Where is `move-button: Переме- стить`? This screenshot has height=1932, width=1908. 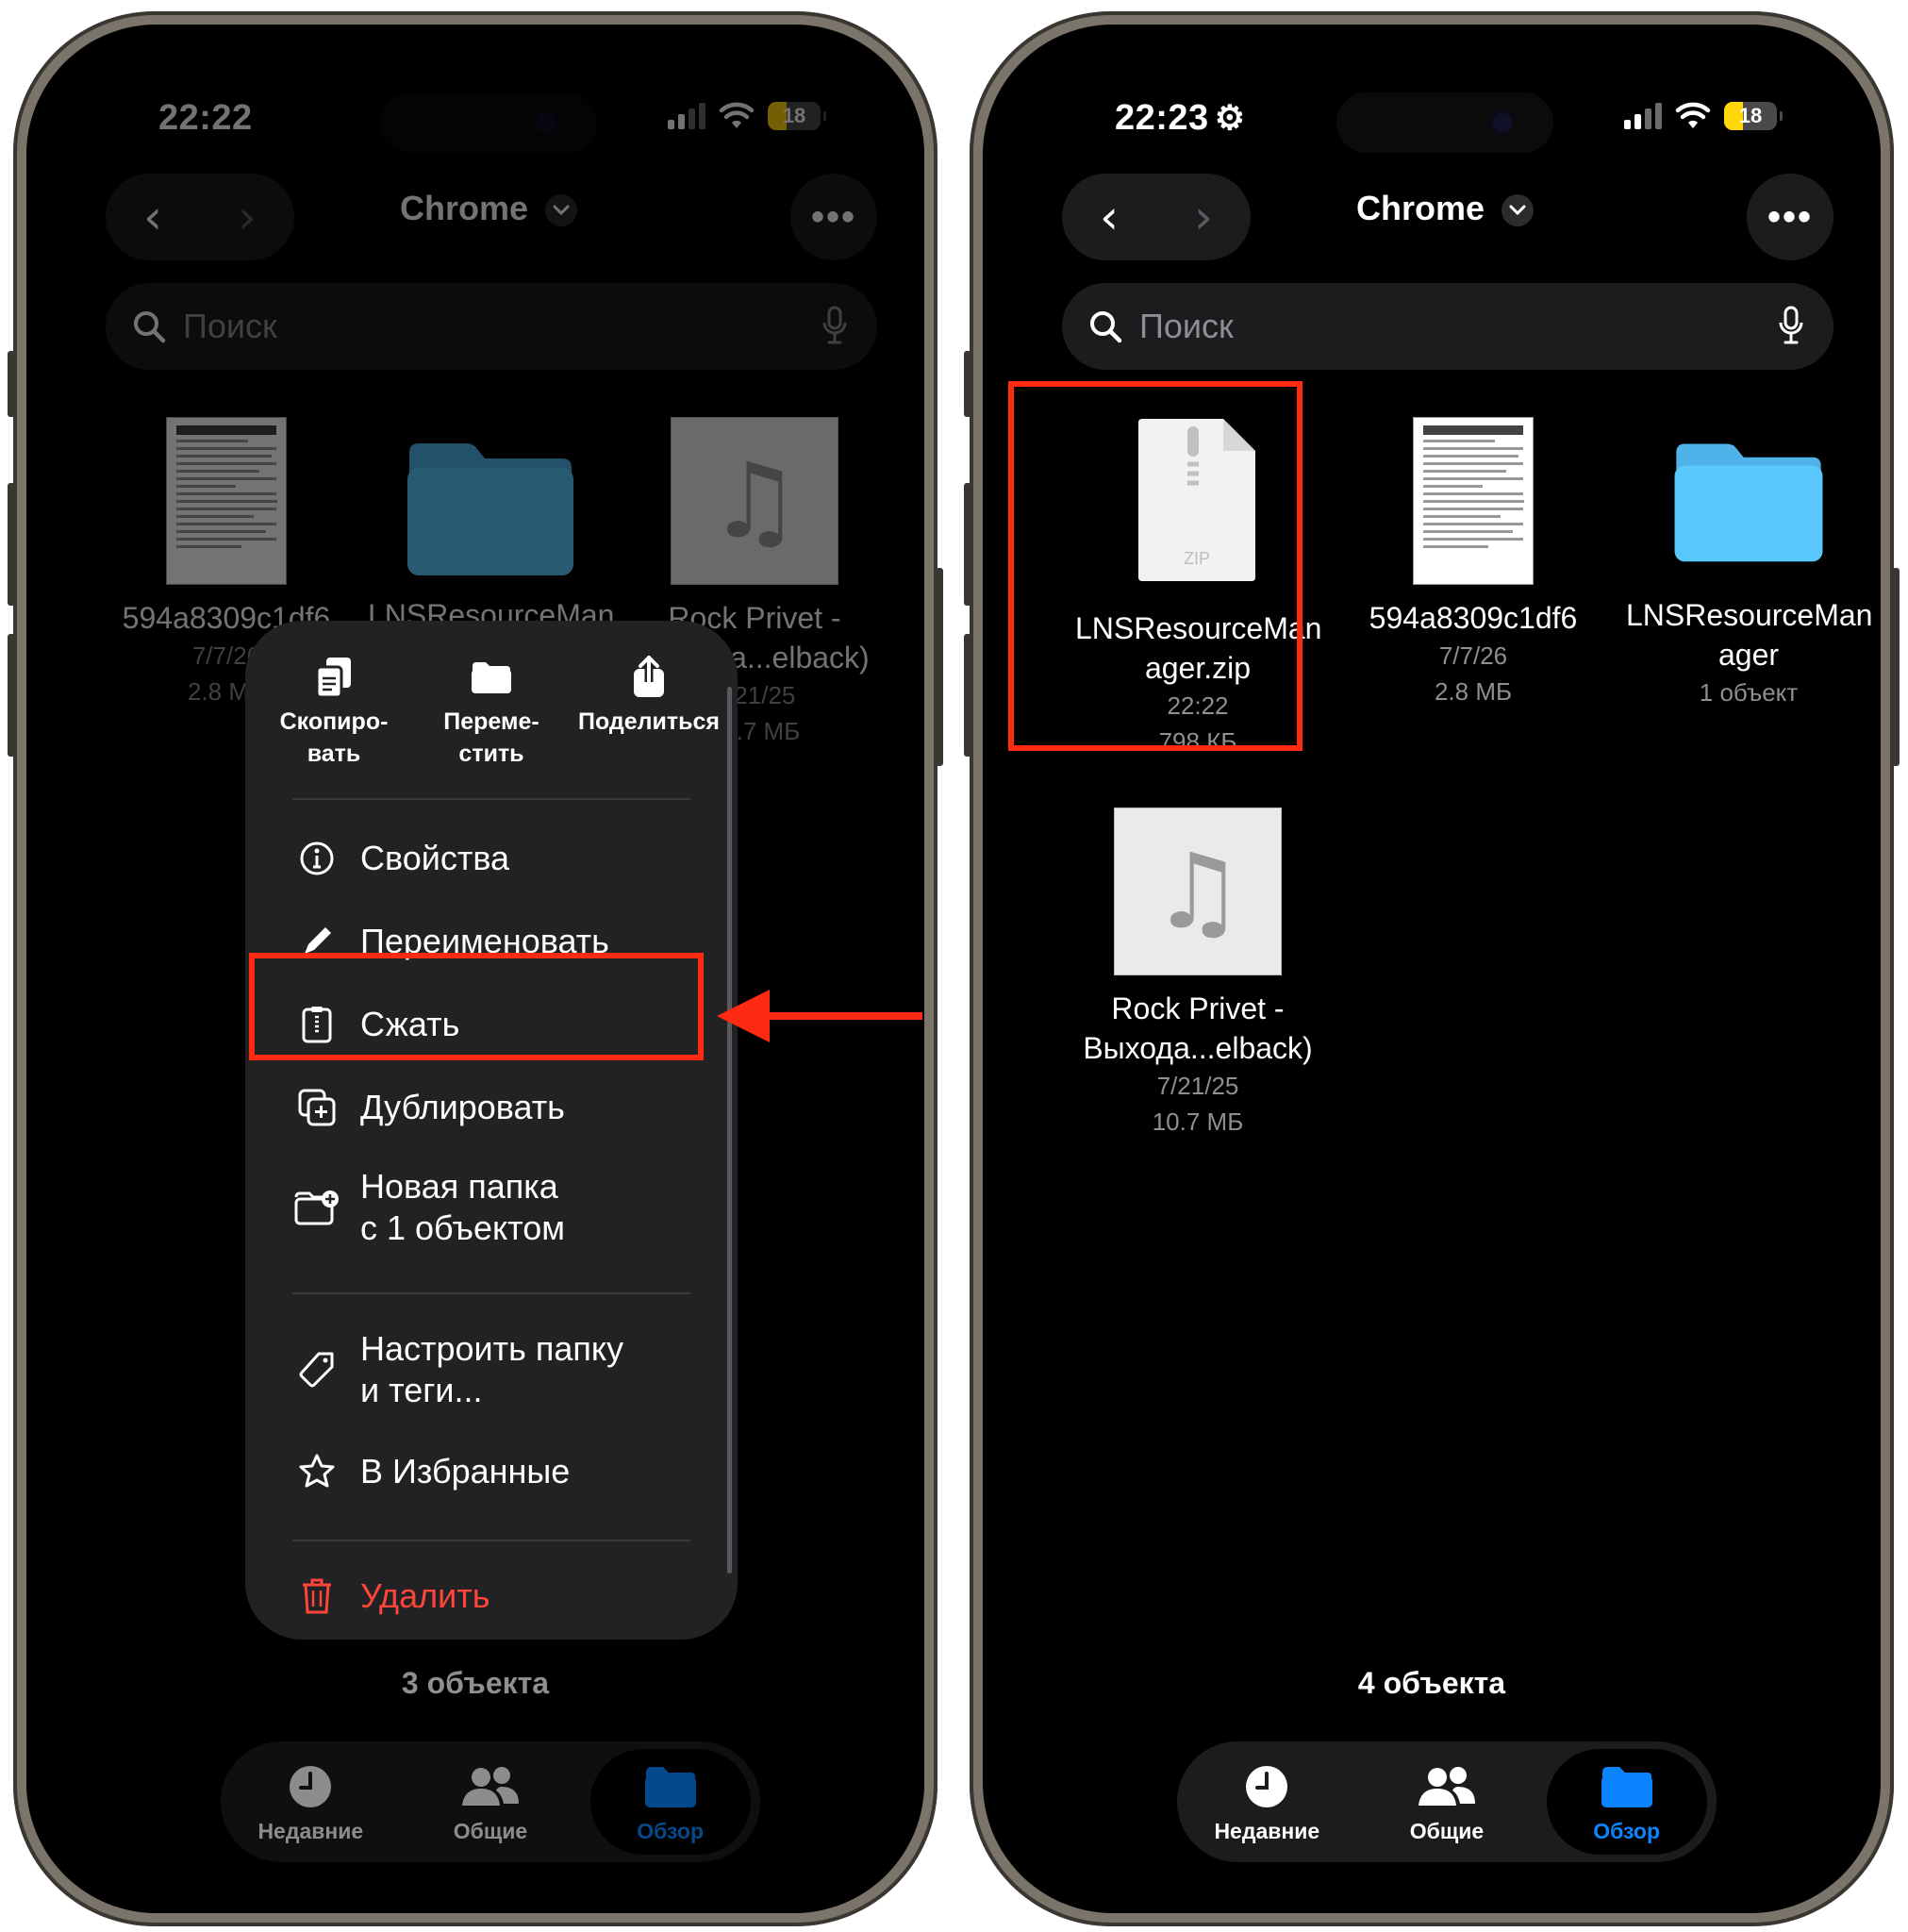
move-button: Переме- стить is located at coordinates (492, 709).